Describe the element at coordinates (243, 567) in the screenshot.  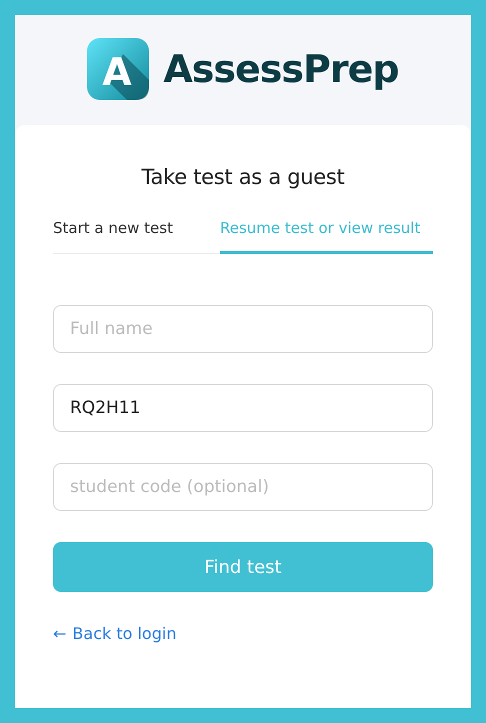
I see `find-test-button: Find test` at that location.